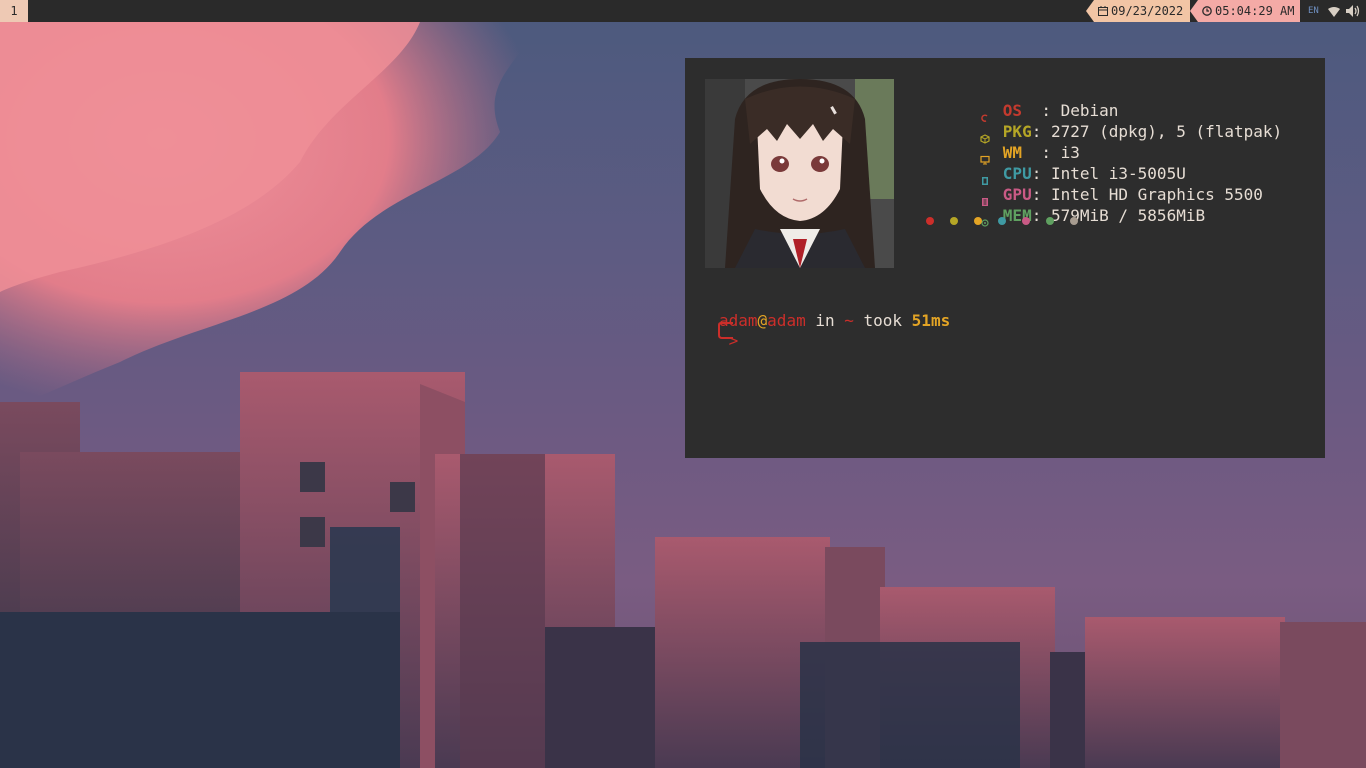 This screenshot has width=1366, height=768. Describe the element at coordinates (849, 320) in the screenshot. I see `prompt-dir: ~` at that location.